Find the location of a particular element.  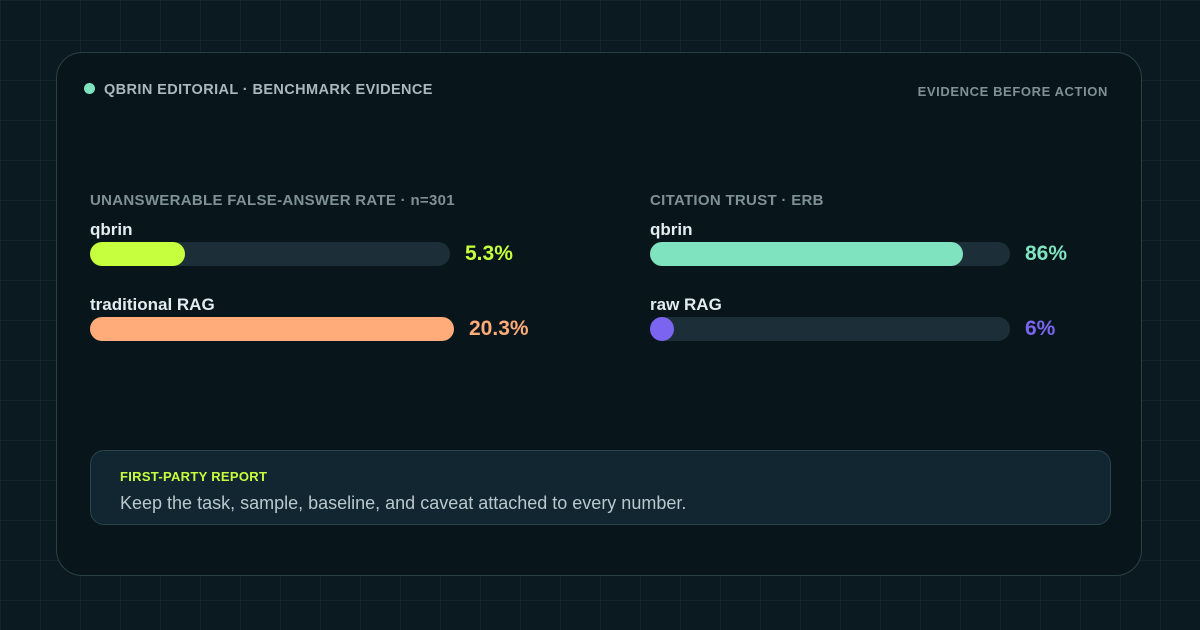

chart-title: CITATION TRUST · ERB is located at coordinates (737, 200).